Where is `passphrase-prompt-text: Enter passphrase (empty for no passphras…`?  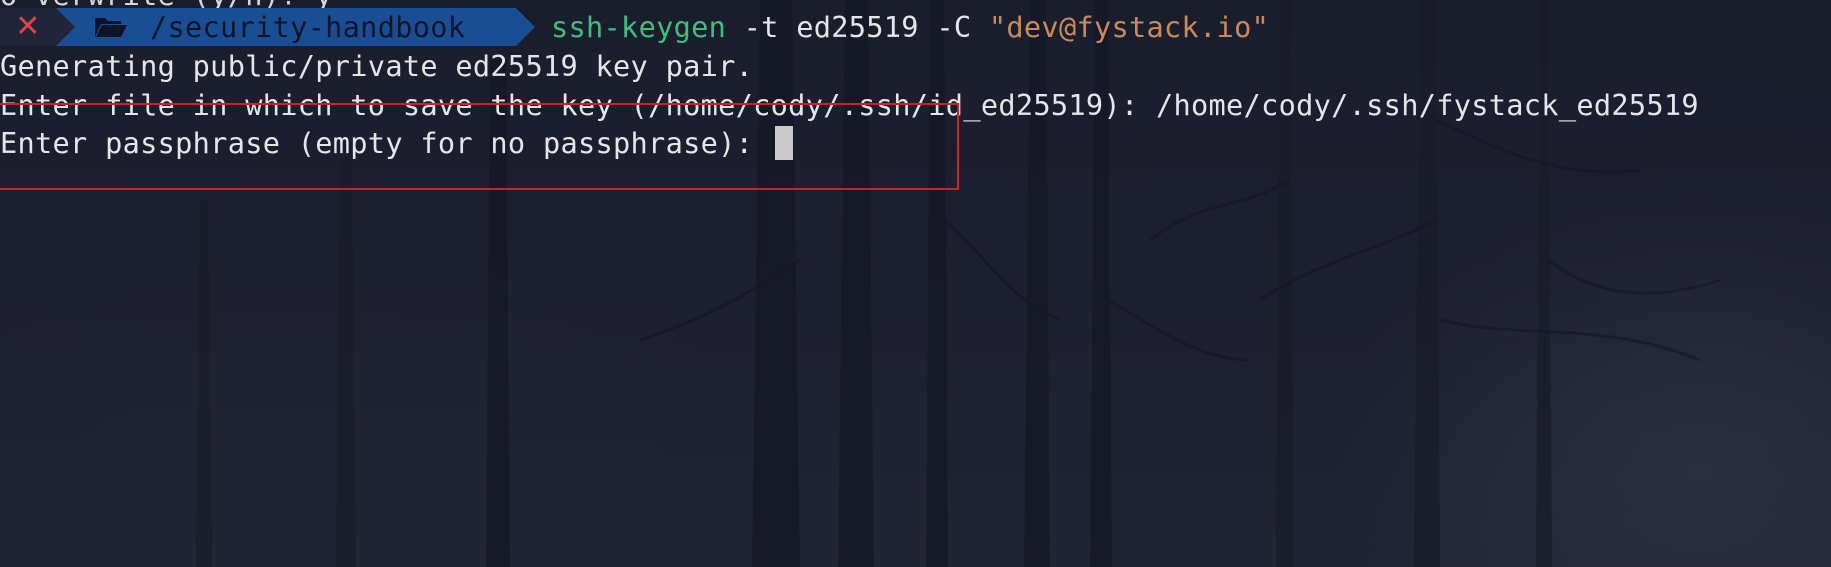
passphrase-prompt-text: Enter passphrase (empty for no passphras… is located at coordinates (385, 143).